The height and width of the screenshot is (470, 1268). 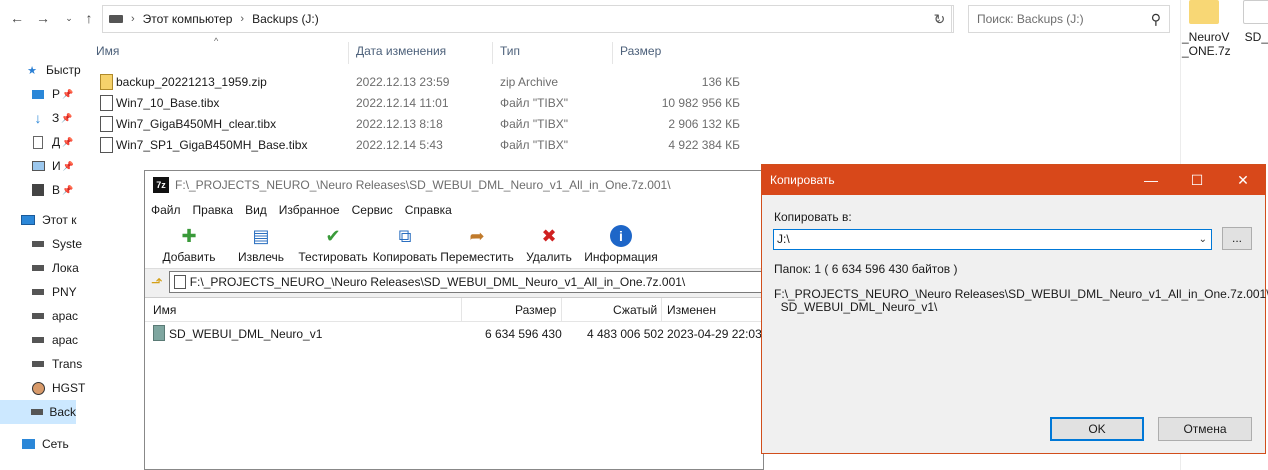 I want to click on refresh-button: ↻, so click(x=940, y=19).